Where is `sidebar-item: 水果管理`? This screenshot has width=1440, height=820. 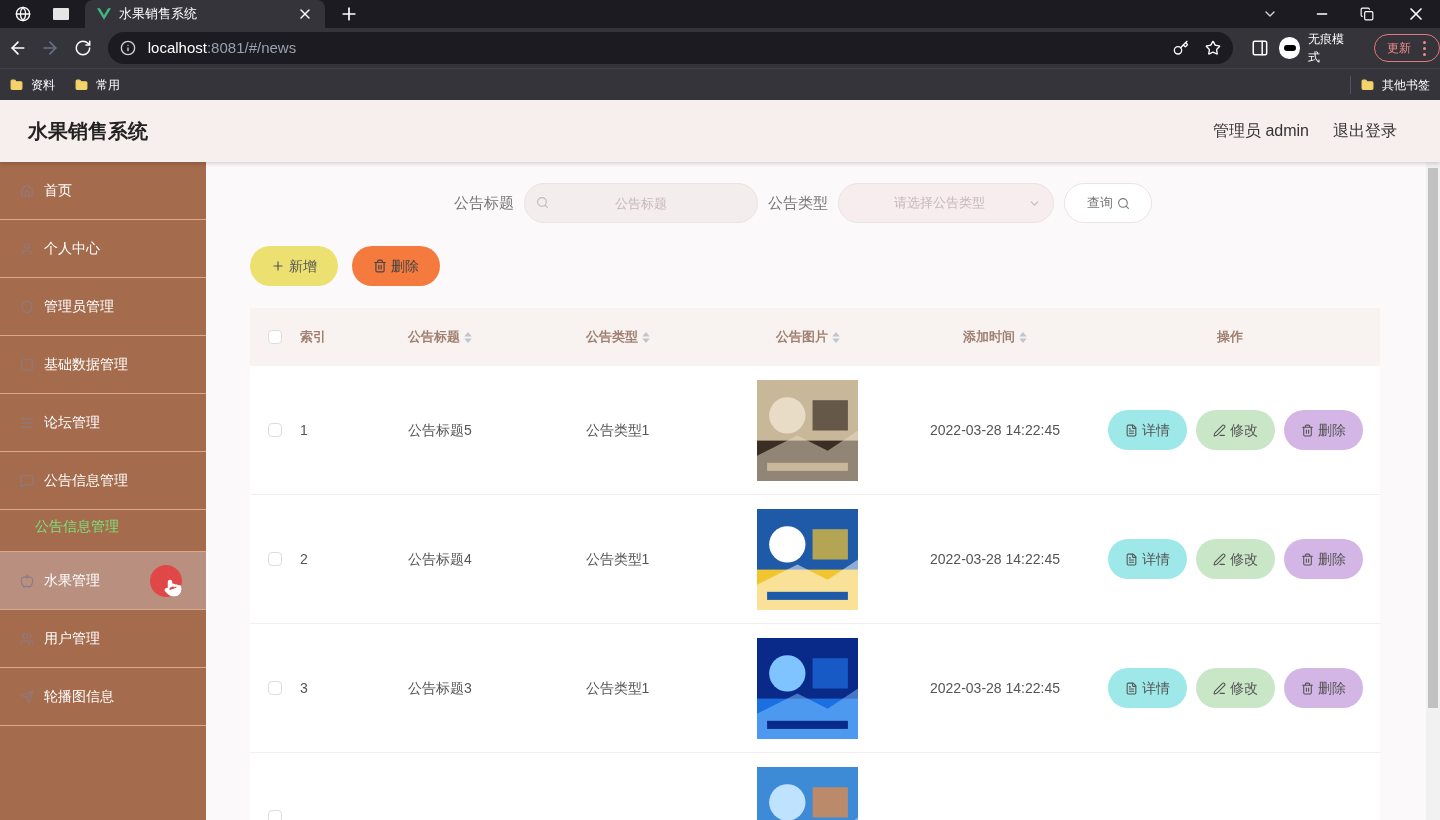
sidebar-item: 水果管理 is located at coordinates (103, 581).